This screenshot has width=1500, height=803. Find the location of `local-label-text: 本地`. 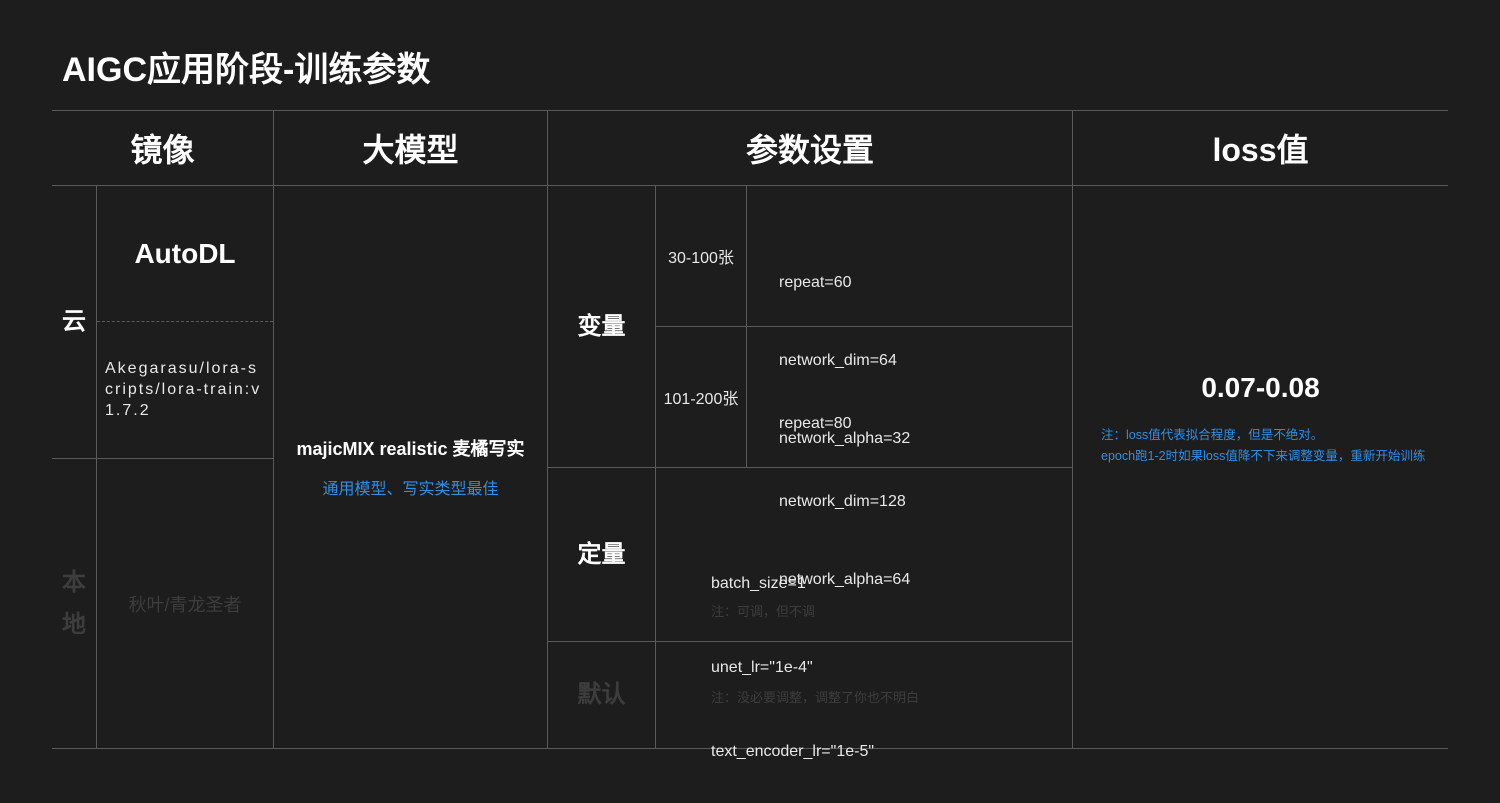

local-label-text: 本地 is located at coordinates (74, 603).